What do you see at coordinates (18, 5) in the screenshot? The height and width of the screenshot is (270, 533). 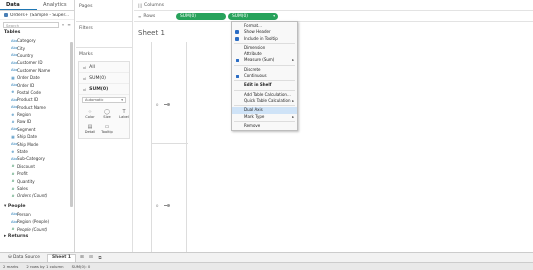 I see `tab-data: Data` at bounding box center [18, 5].